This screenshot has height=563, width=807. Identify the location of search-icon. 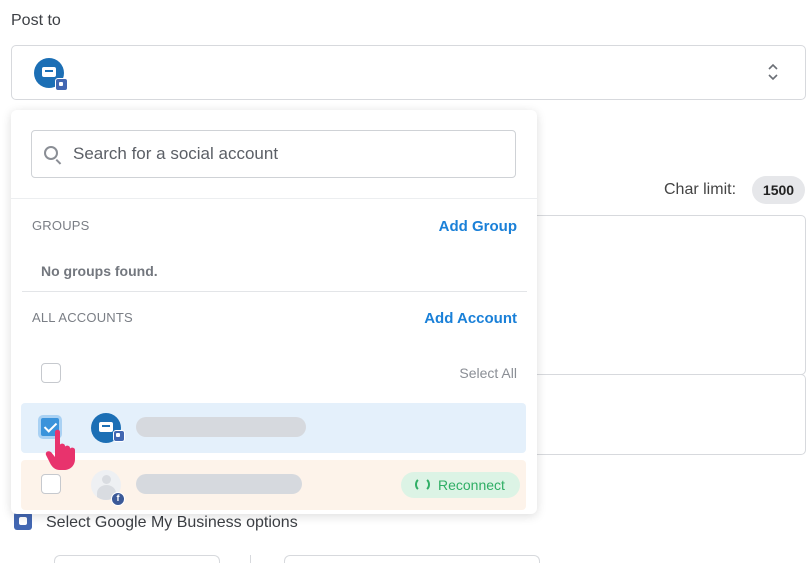
(51, 153).